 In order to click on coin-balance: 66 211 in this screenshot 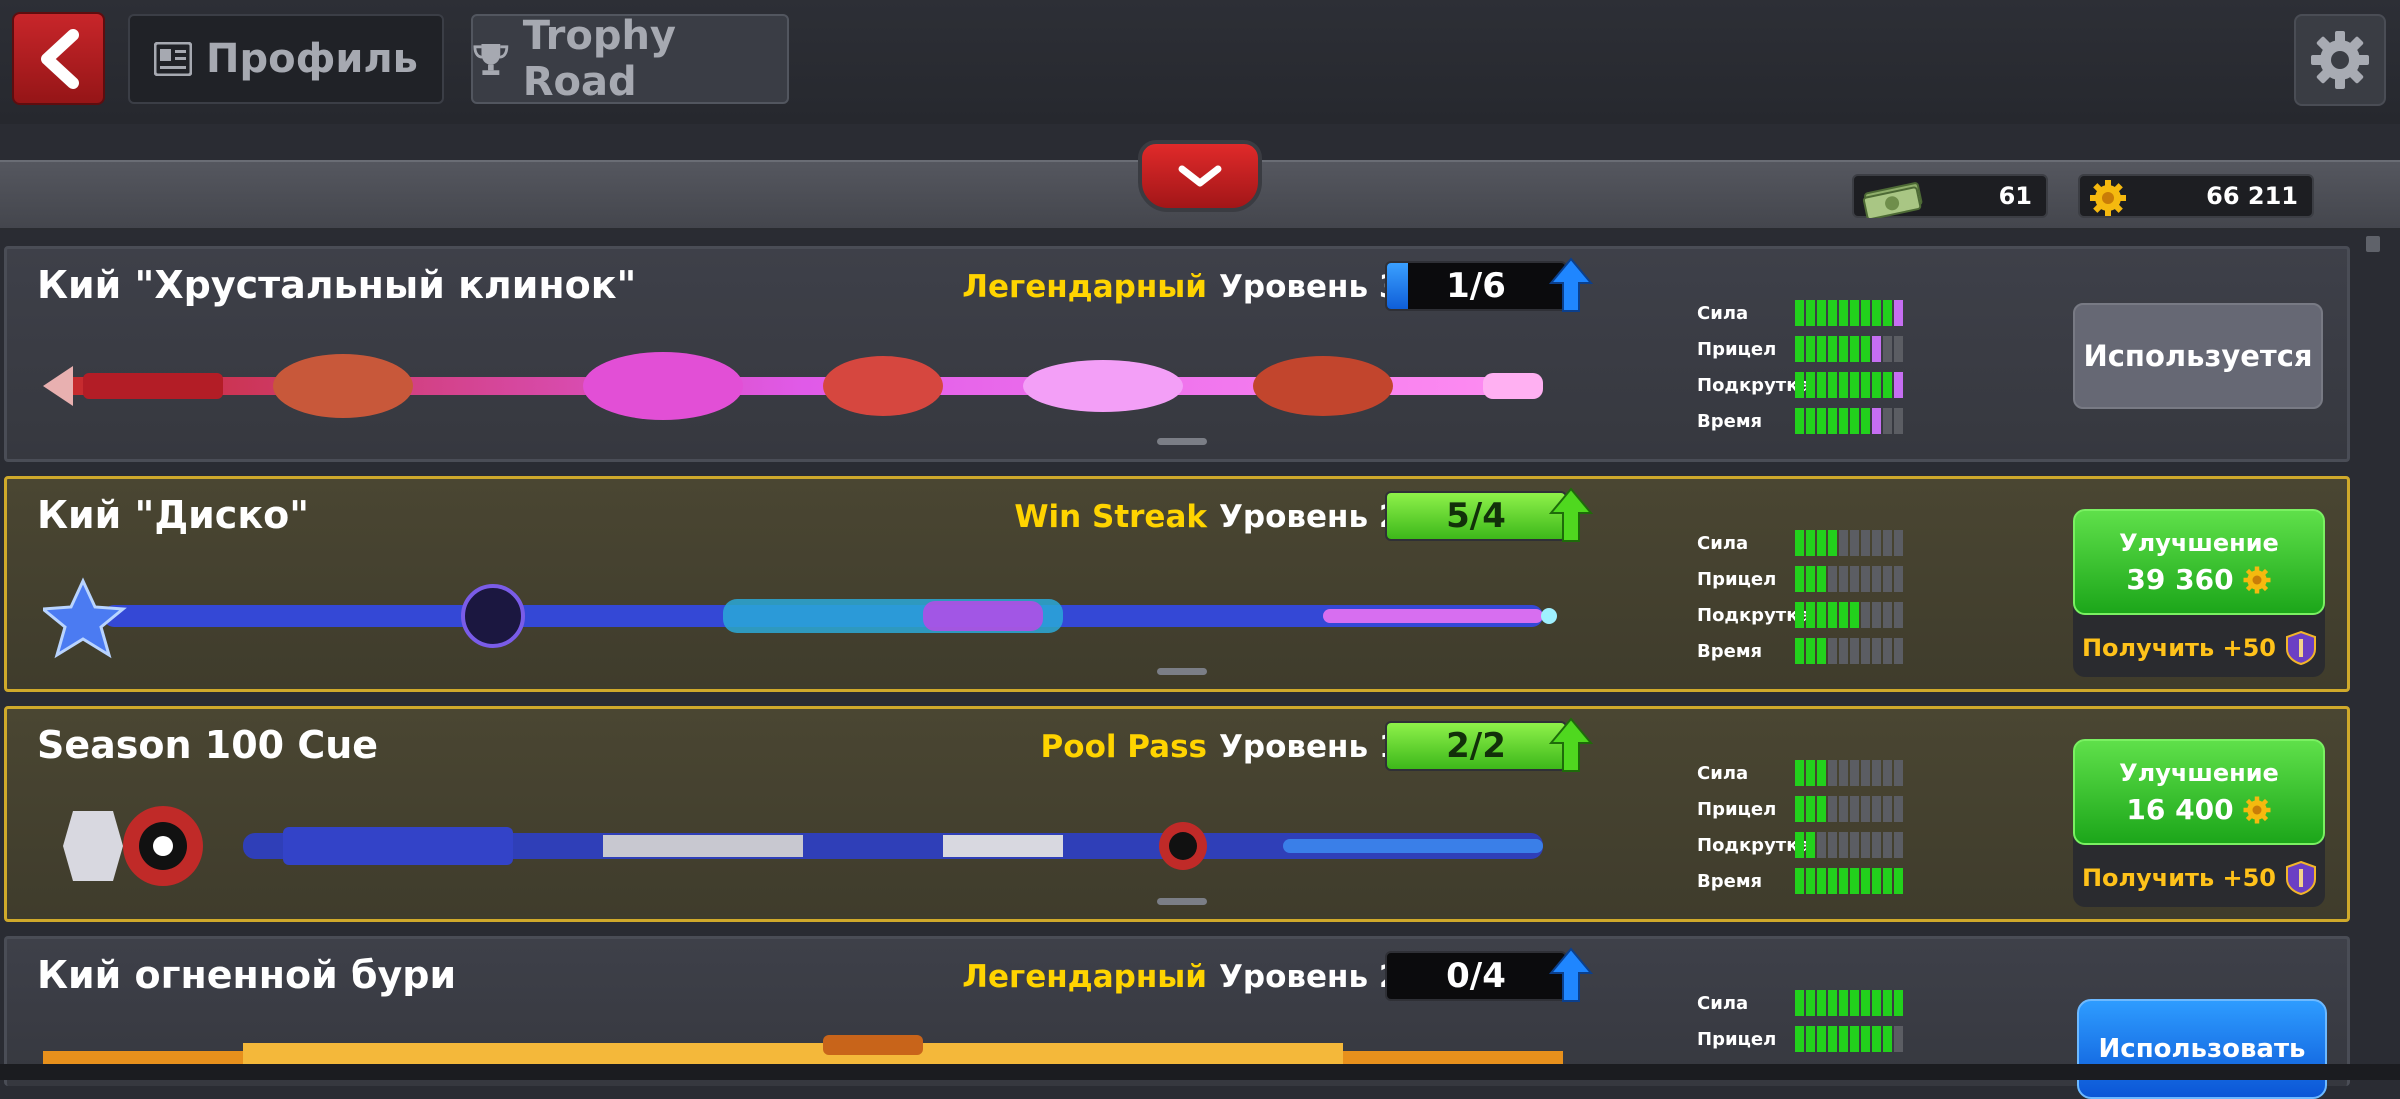, I will do `click(2196, 196)`.